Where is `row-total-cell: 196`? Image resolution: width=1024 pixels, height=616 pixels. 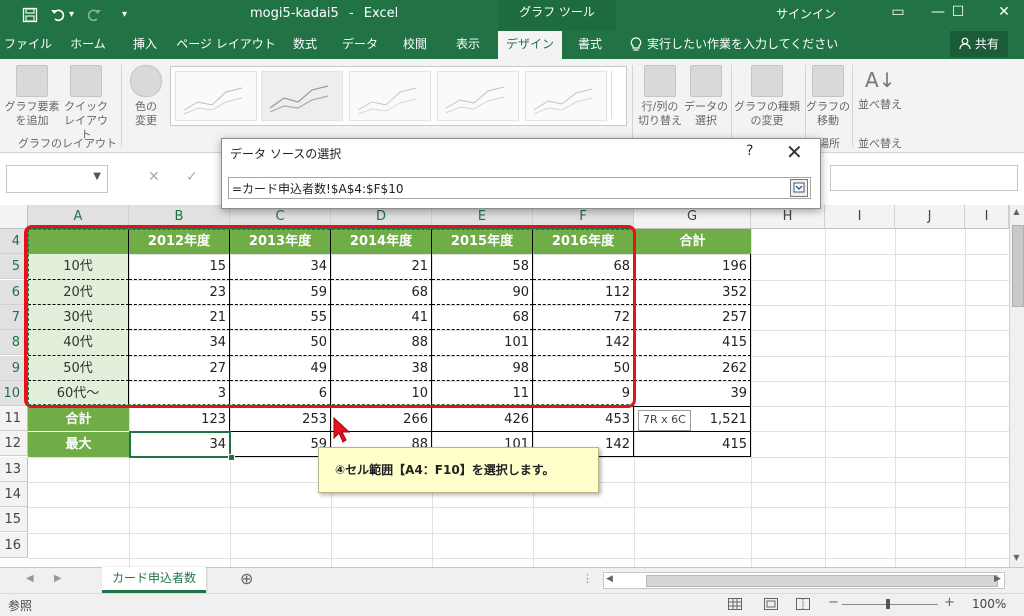
row-total-cell: 196 is located at coordinates (692, 267).